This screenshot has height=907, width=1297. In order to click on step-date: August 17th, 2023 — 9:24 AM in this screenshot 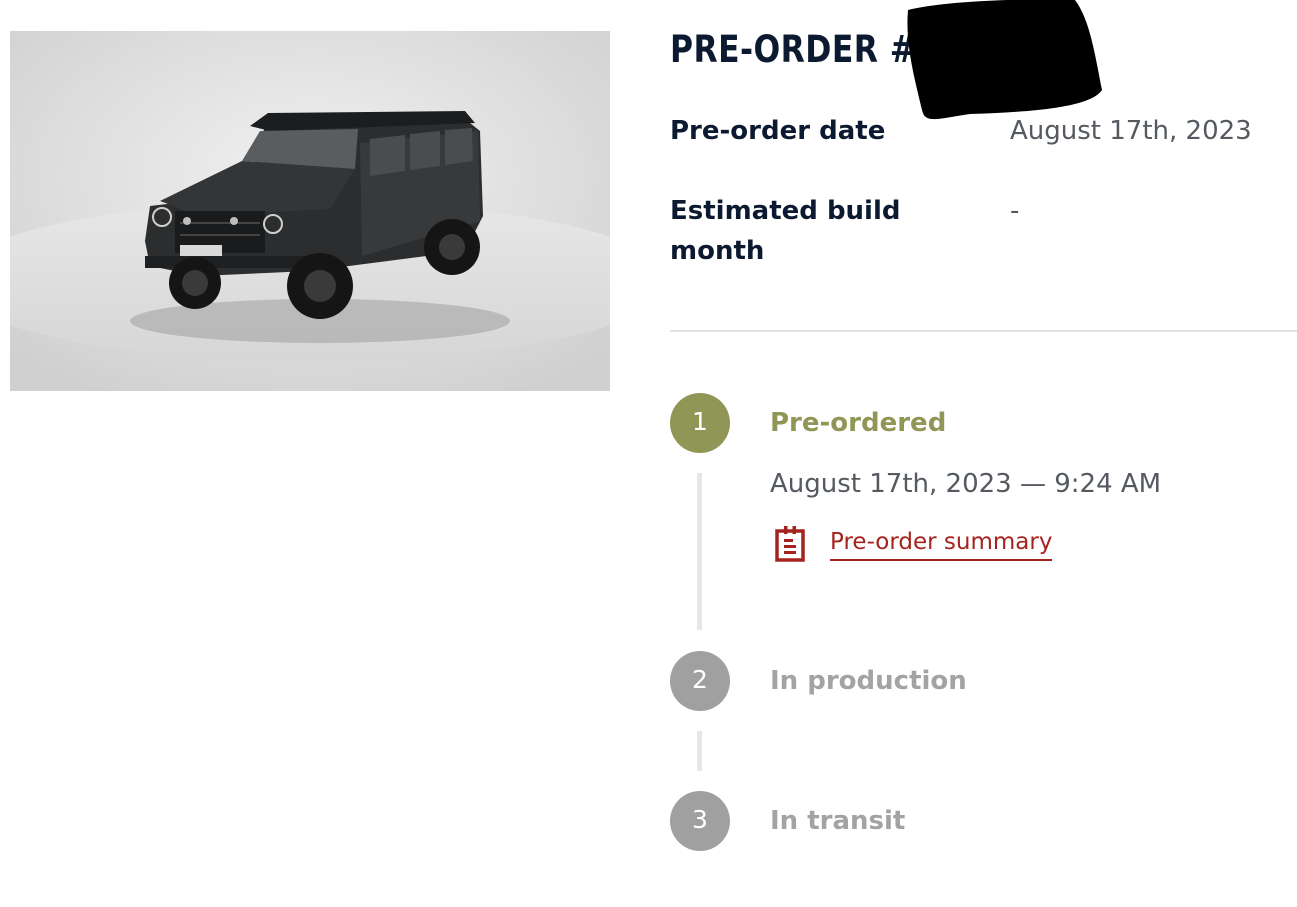, I will do `click(966, 484)`.